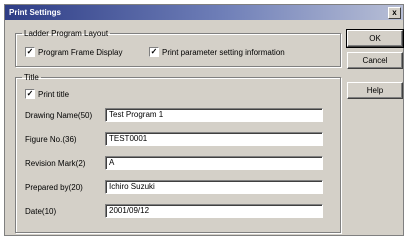 The width and height of the screenshot is (408, 240). I want to click on print-params-checkbox-row: ✓ Print parameter setting information, so click(217, 52).